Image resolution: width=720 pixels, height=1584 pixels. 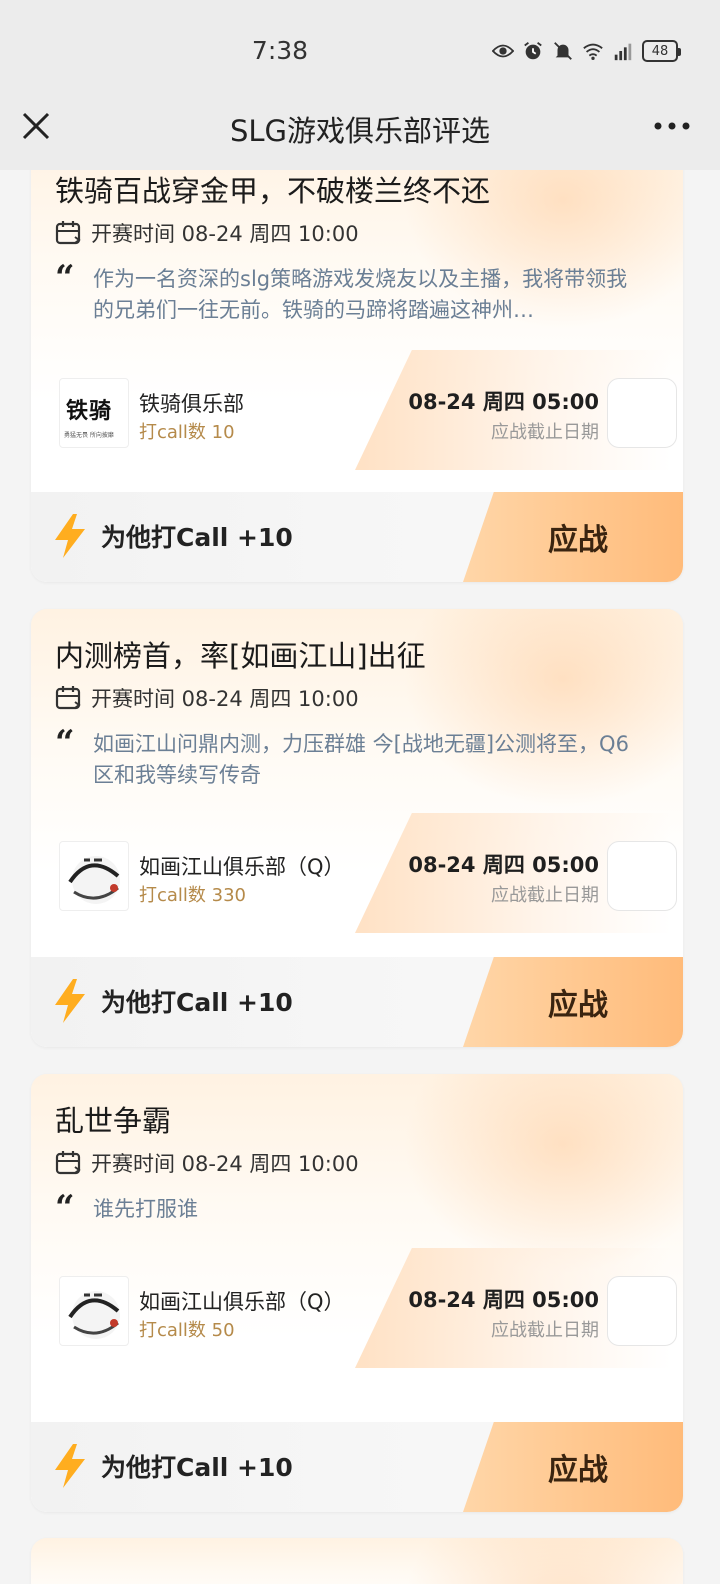 What do you see at coordinates (145, 1209) in the screenshot?
I see `card-description: 谁先打服谁` at bounding box center [145, 1209].